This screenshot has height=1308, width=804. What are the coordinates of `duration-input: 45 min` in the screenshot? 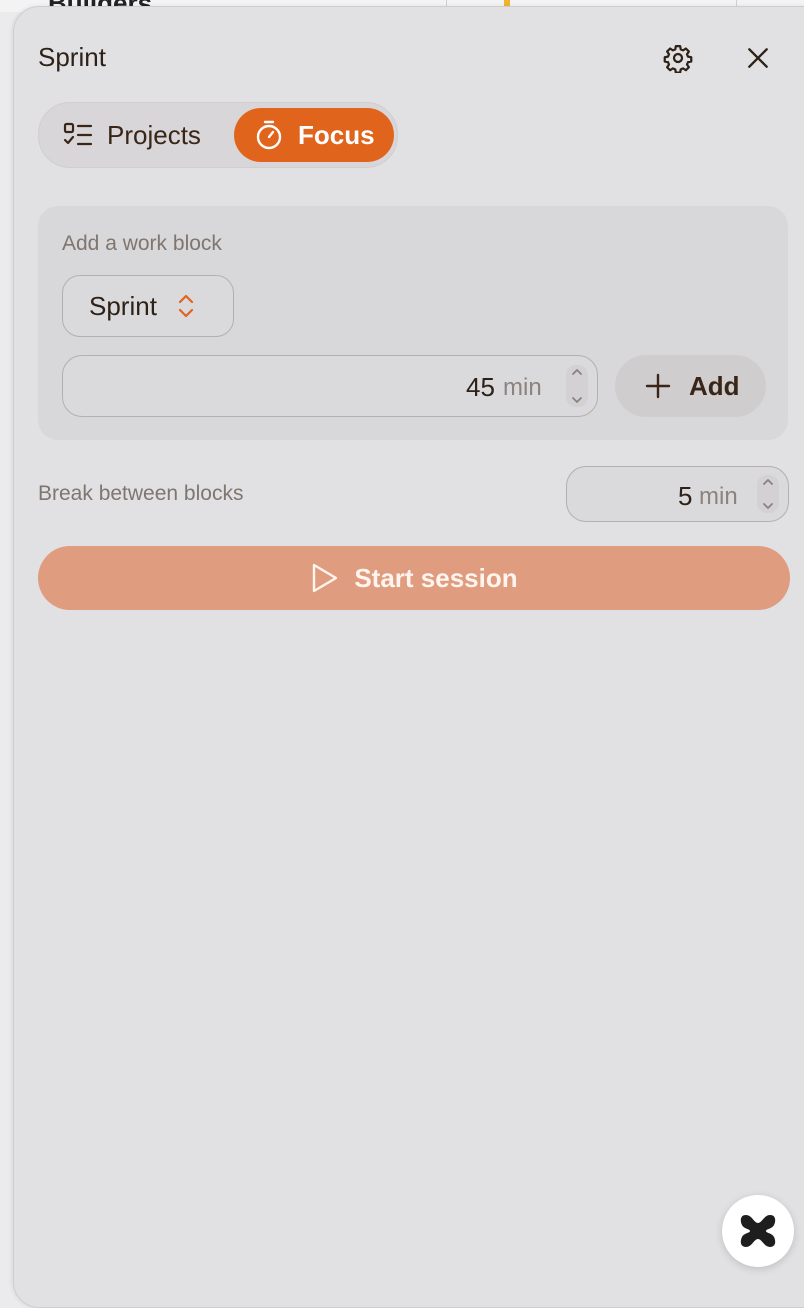 It's located at (330, 386).